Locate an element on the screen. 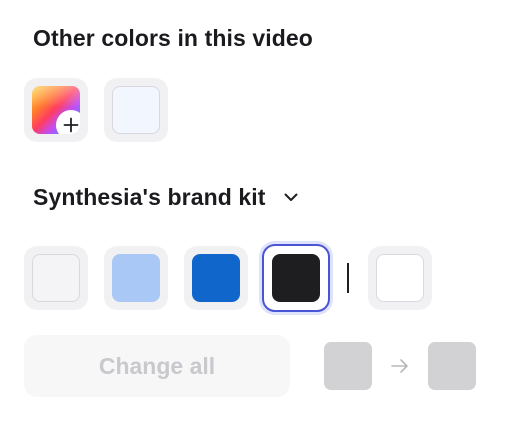 The height and width of the screenshot is (426, 508). separator-bar is located at coordinates (348, 278).